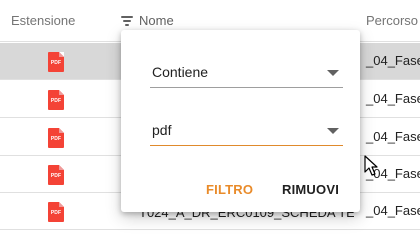 Image resolution: width=420 pixels, height=240 pixels. I want to click on filter-button: FILTRO, so click(229, 190).